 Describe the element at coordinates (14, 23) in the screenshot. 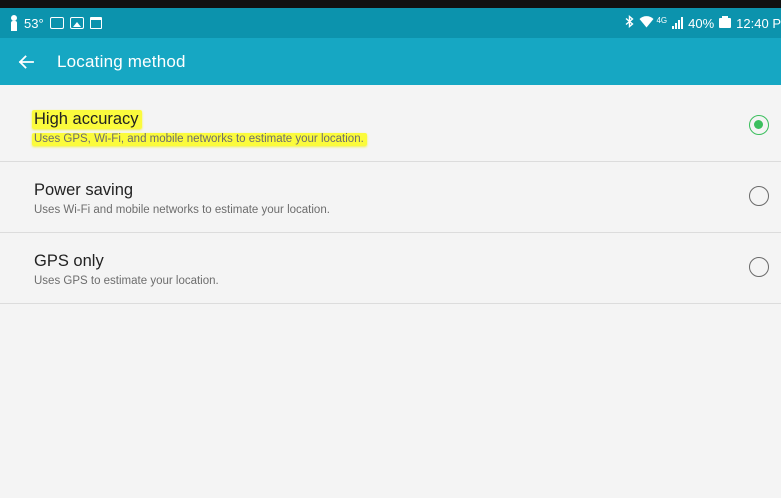

I see `person-icon` at that location.